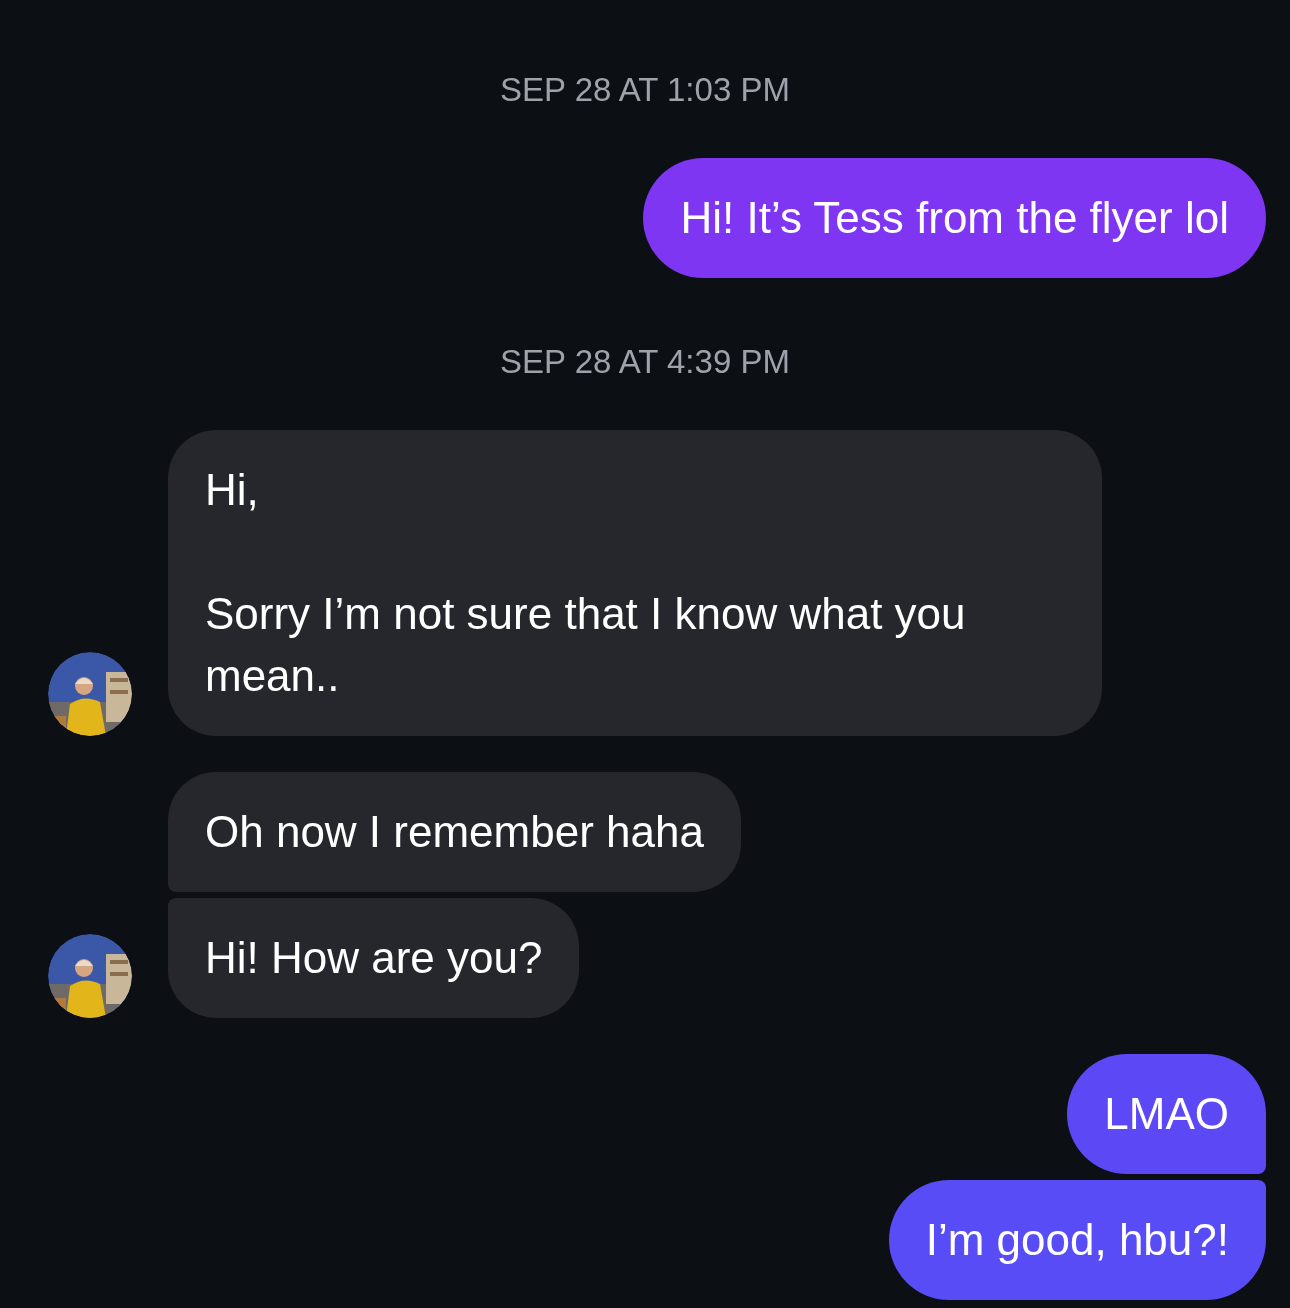 Image resolution: width=1290 pixels, height=1308 pixels. Describe the element at coordinates (1166, 1114) in the screenshot. I see `message-bubble: LMAO` at that location.